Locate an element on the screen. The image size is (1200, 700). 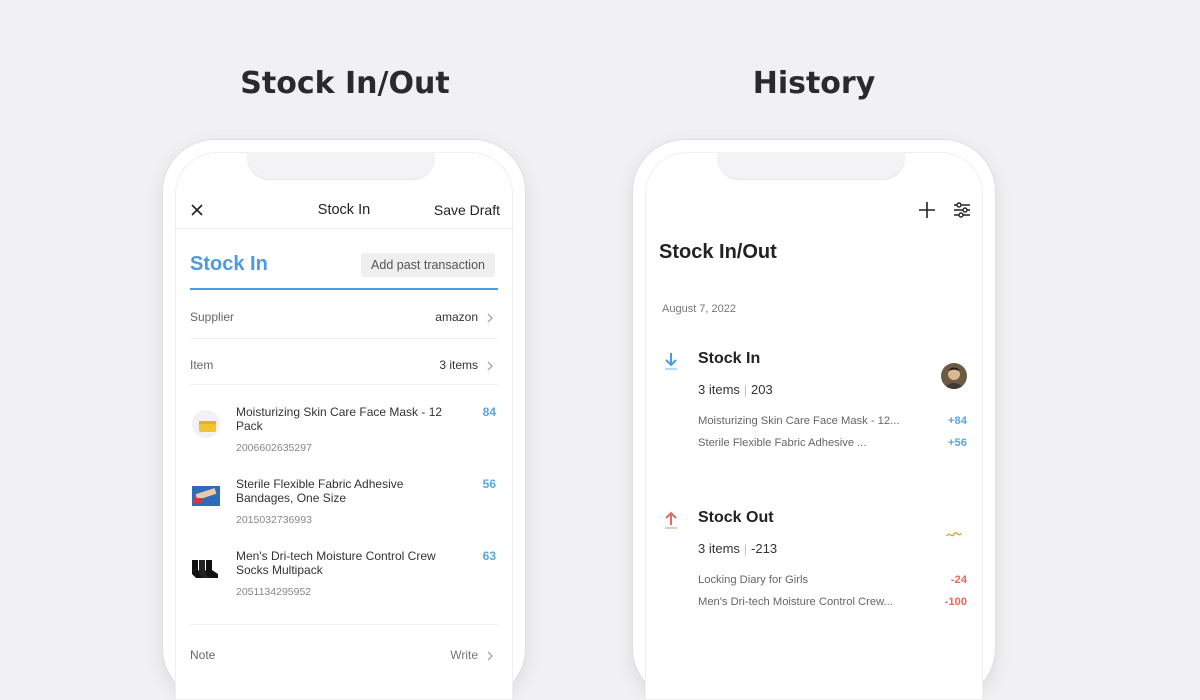
save-draft-button: Save Draft is located at coordinates (467, 210).